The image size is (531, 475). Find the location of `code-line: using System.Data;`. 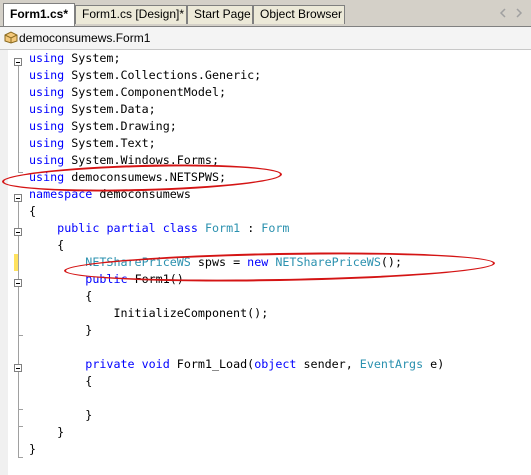

code-line: using System.Data; is located at coordinates (265, 109).